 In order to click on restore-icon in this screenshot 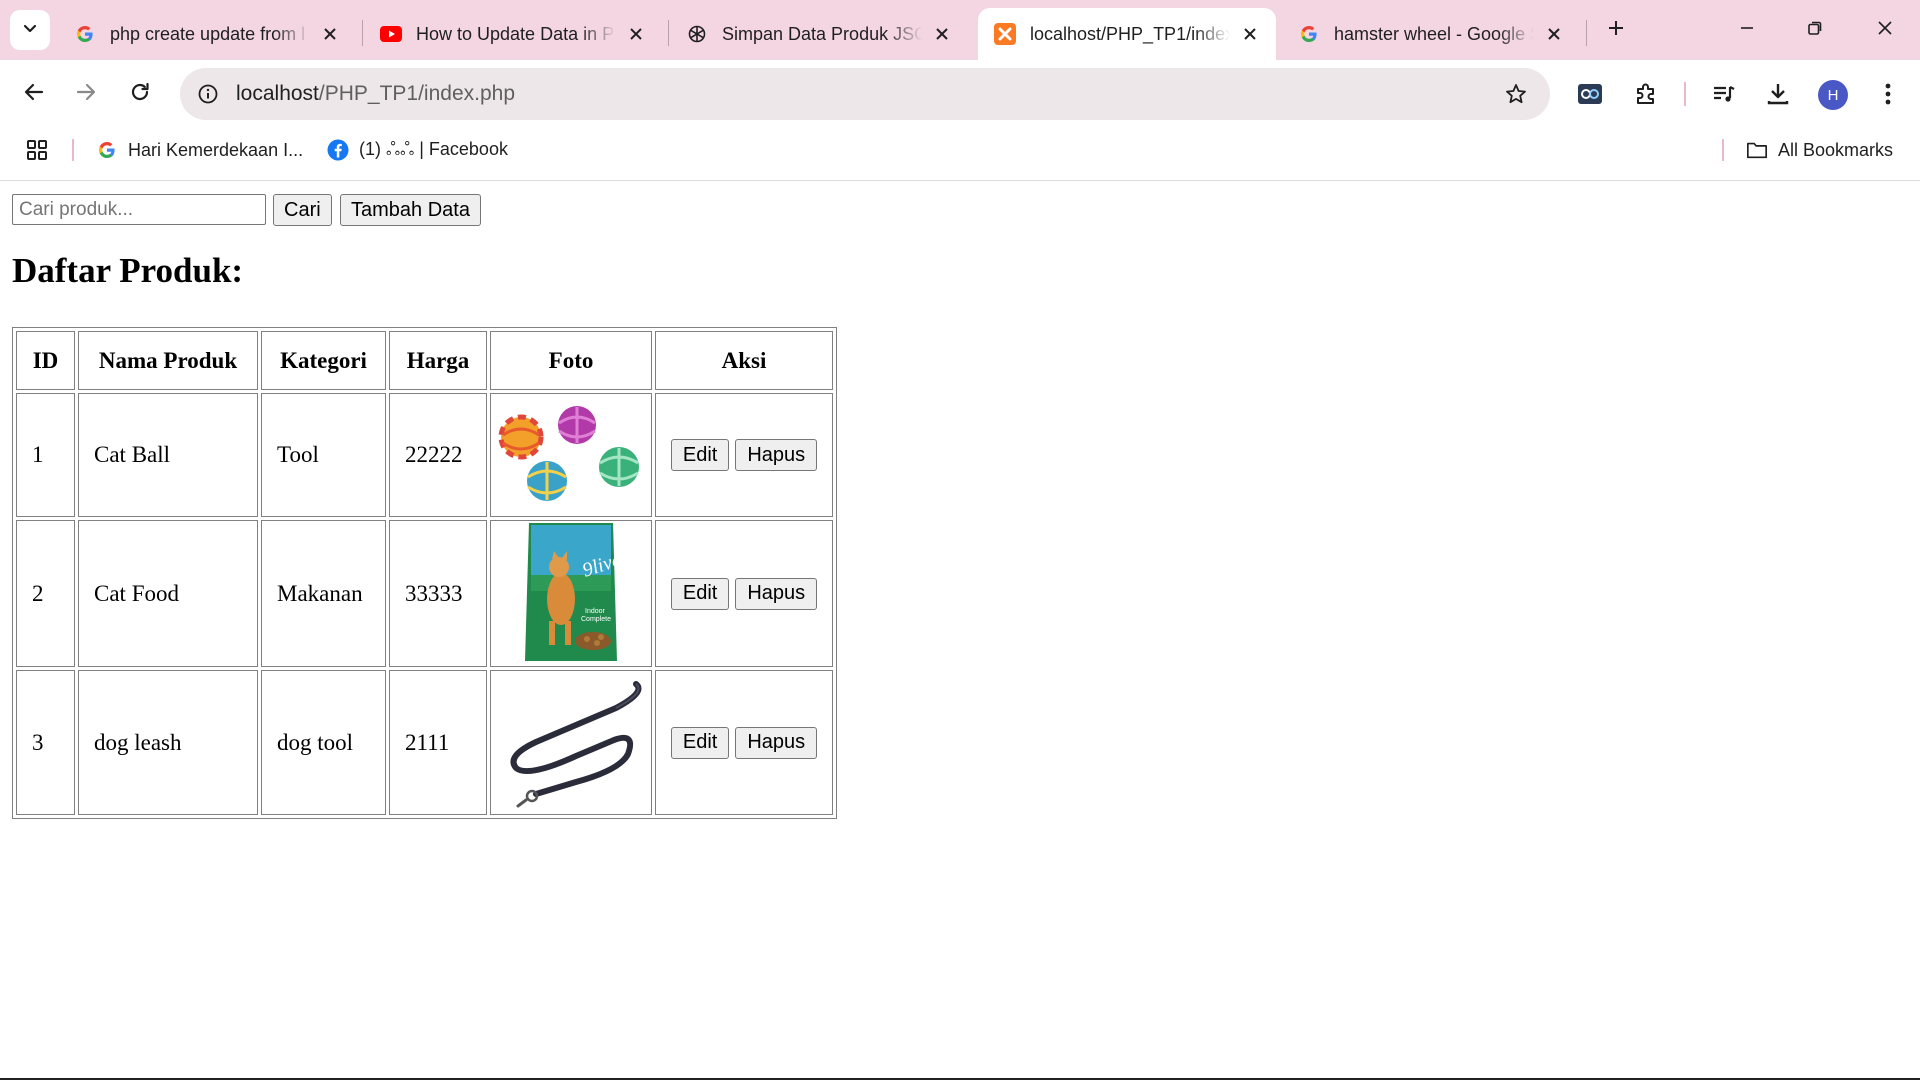, I will do `click(1815, 30)`.